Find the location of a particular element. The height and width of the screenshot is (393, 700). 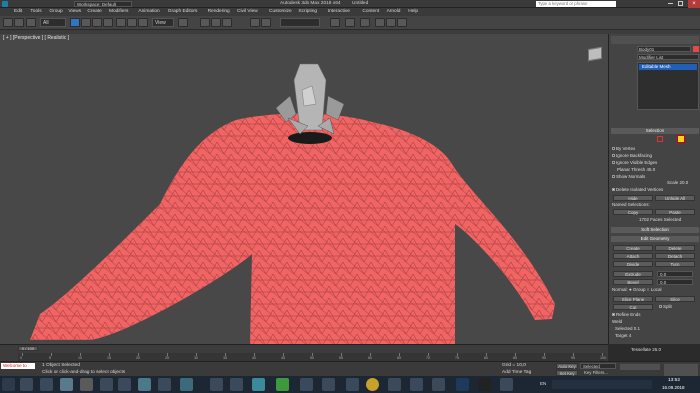

object-color-swatch is located at coordinates (696, 49).